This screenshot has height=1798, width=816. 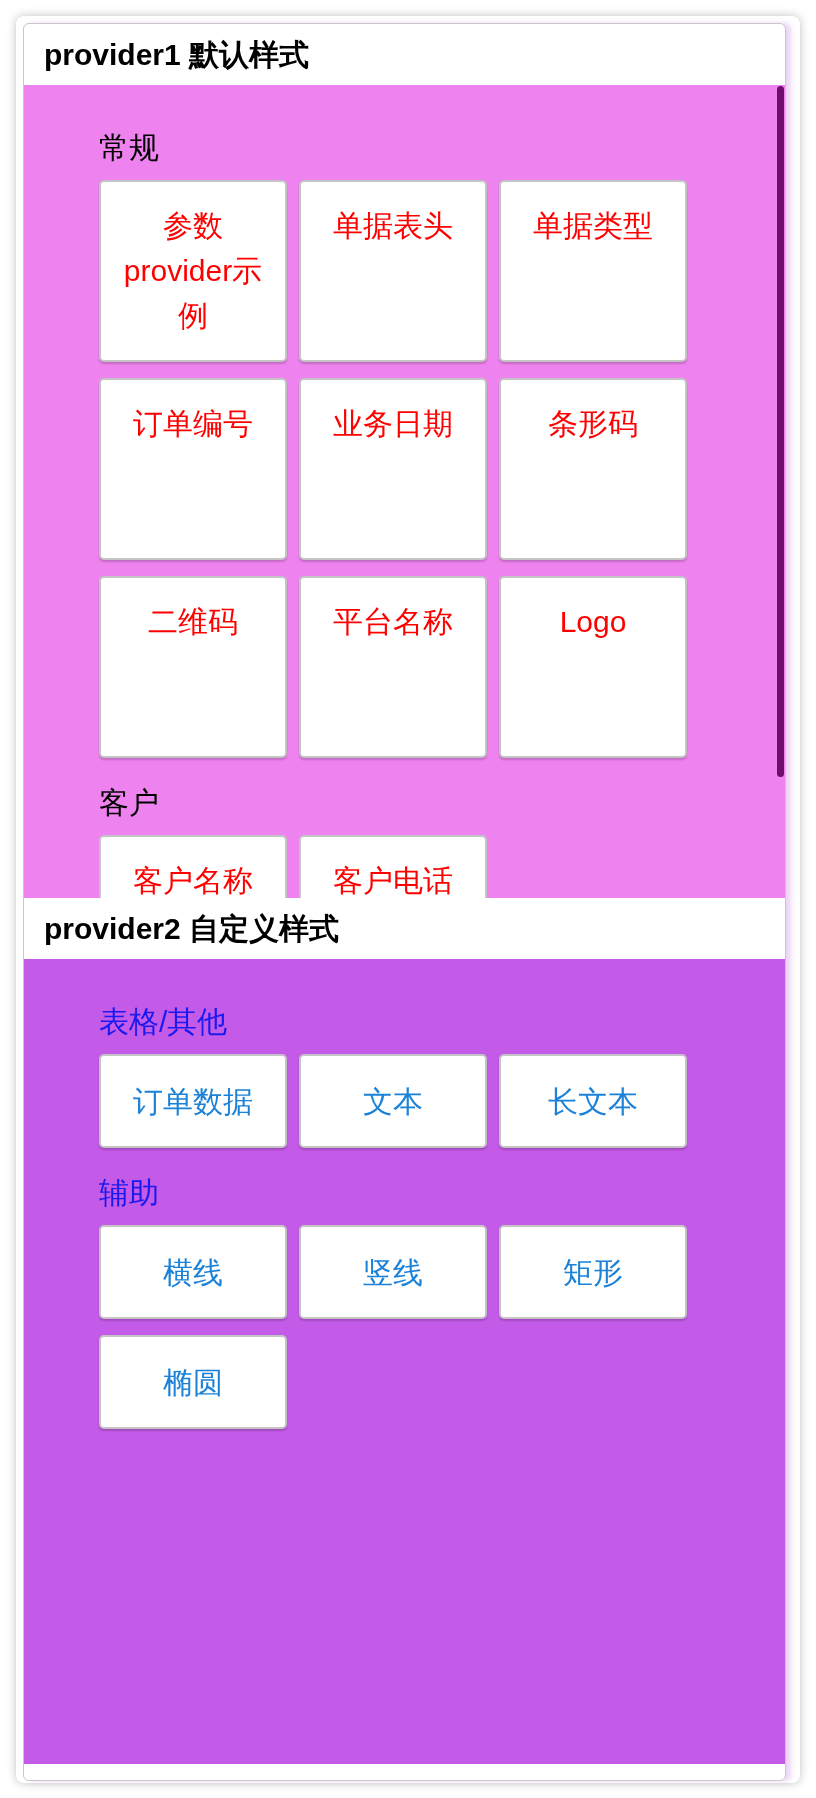 I want to click on widget-button: 单据表头, so click(x=393, y=271).